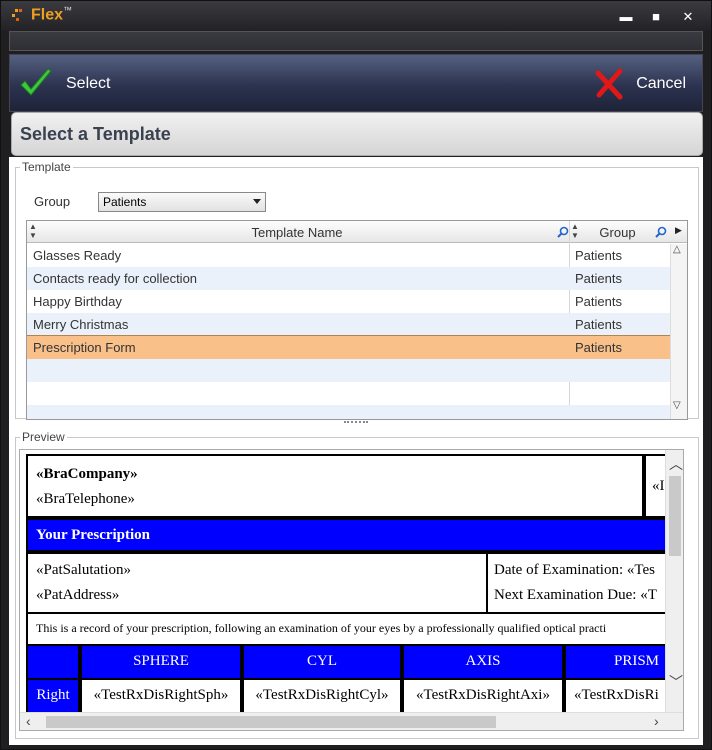 Image resolution: width=712 pixels, height=750 pixels. I want to click on preview-horizontal-scrollbar: ‹ ›, so click(351, 721).